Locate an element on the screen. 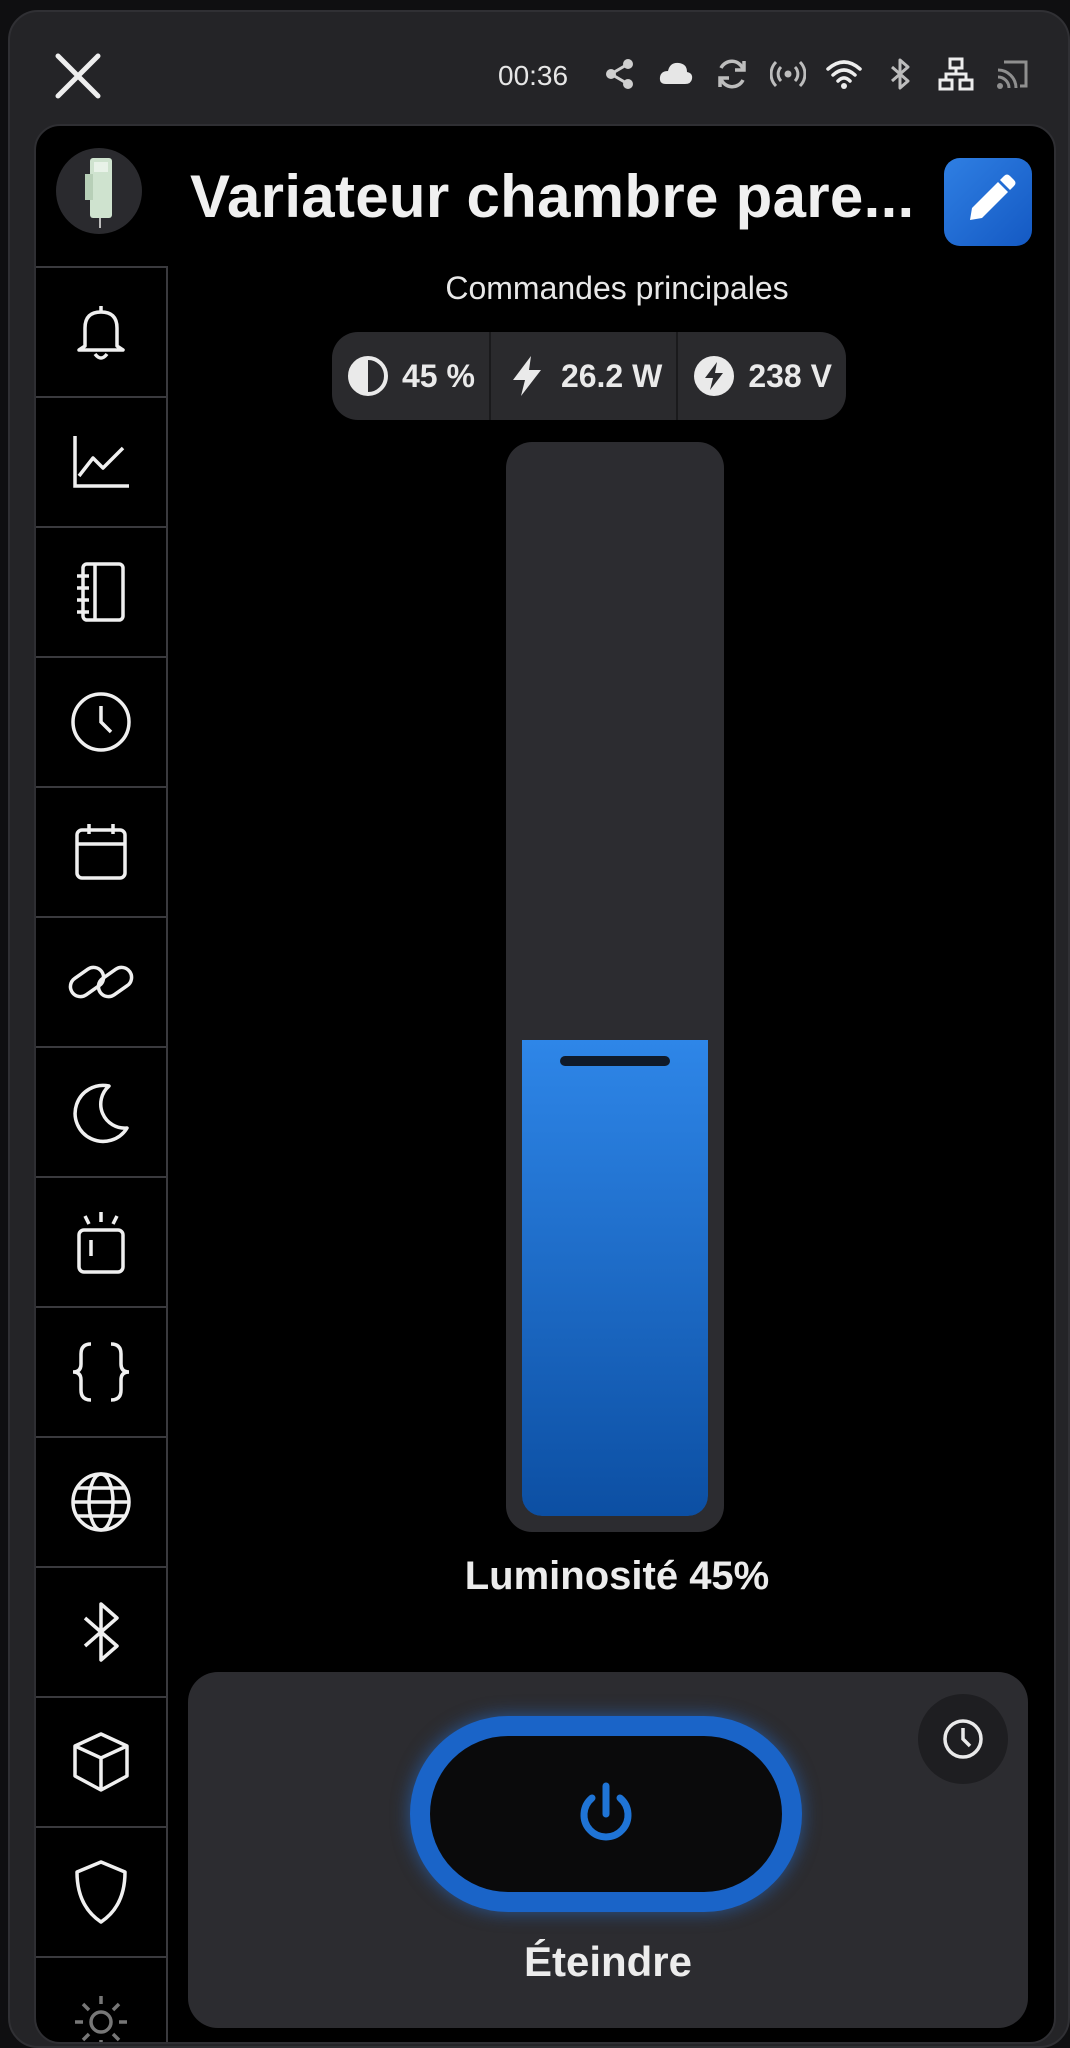 The image size is (1070, 2048). sidebar is located at coordinates (102, 1154).